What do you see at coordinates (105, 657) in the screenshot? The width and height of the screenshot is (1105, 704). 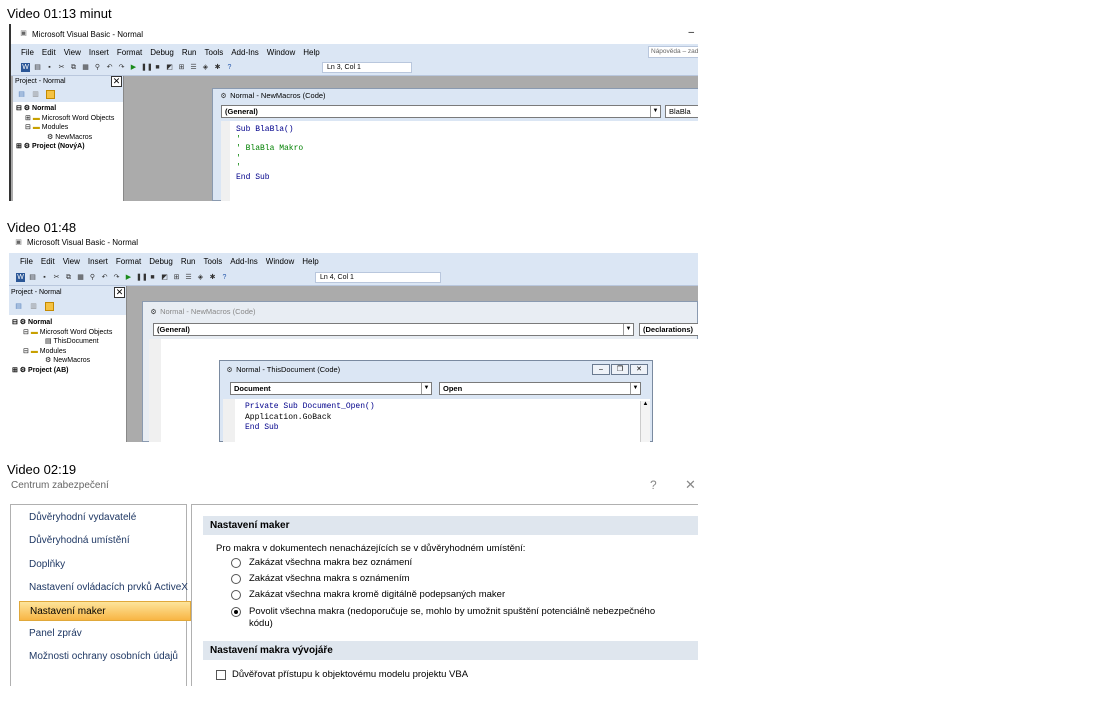 I see `nav-privacy-options: Možnosti ochrany osobních údajů` at bounding box center [105, 657].